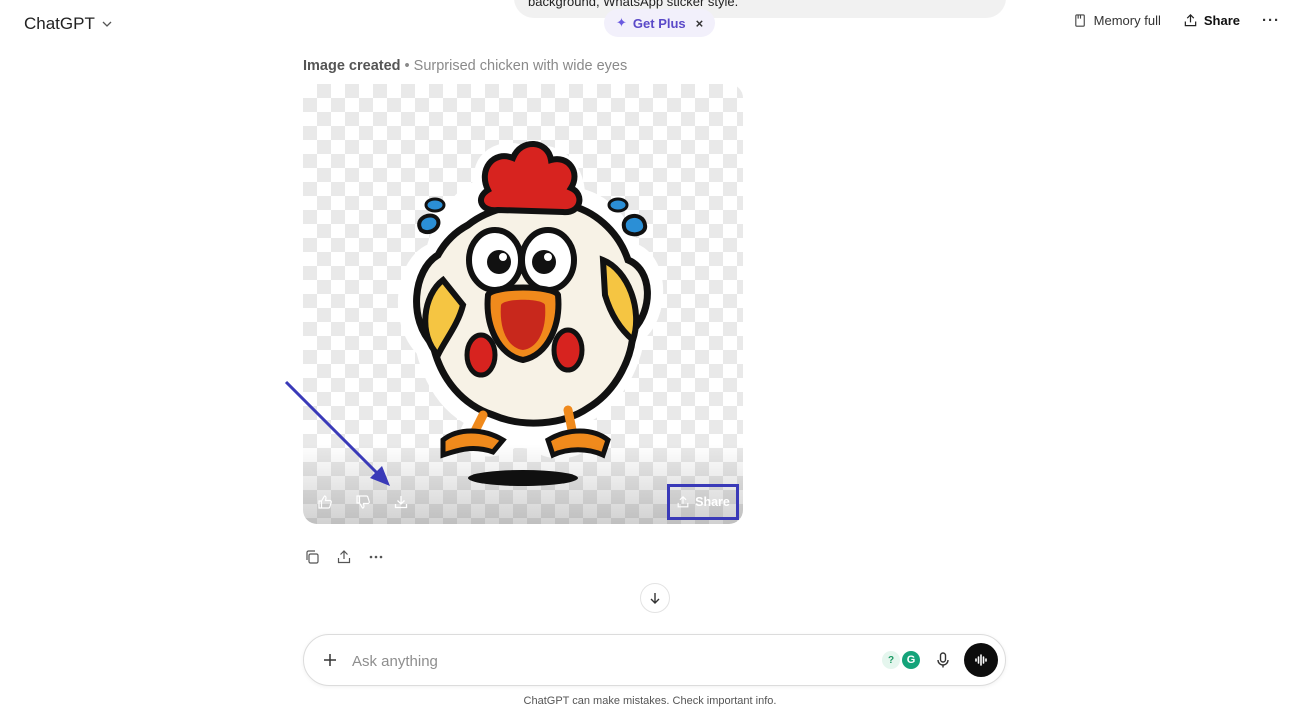 The image size is (1300, 707). I want to click on get-plus-label: Get Plus, so click(659, 23).